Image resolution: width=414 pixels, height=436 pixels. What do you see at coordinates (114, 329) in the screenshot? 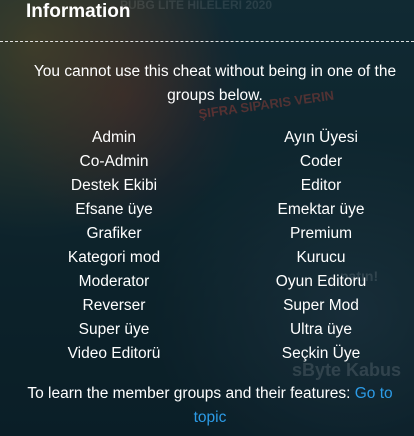
I see `group-item: Super üye` at bounding box center [114, 329].